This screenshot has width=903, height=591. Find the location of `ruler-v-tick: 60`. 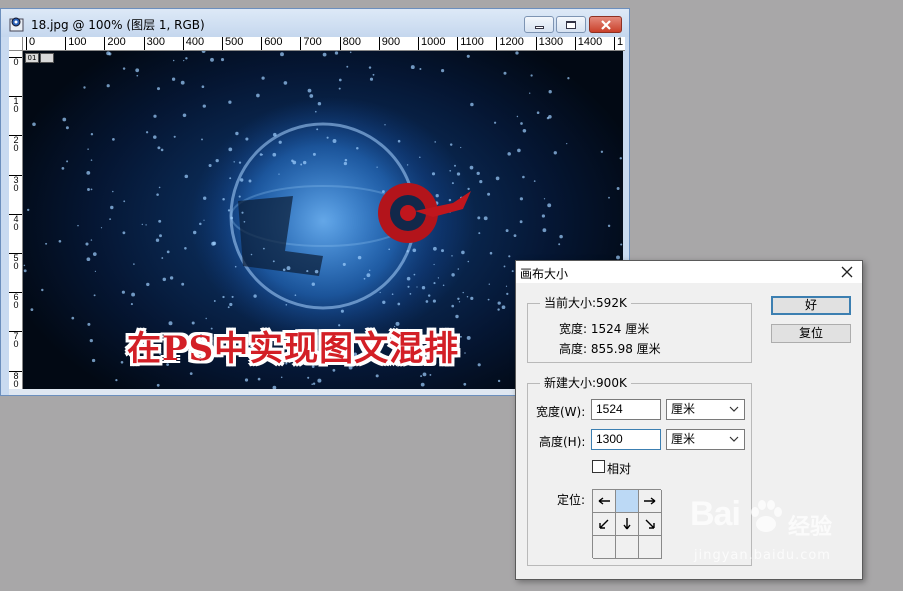

ruler-v-tick: 60 is located at coordinates (15, 301).